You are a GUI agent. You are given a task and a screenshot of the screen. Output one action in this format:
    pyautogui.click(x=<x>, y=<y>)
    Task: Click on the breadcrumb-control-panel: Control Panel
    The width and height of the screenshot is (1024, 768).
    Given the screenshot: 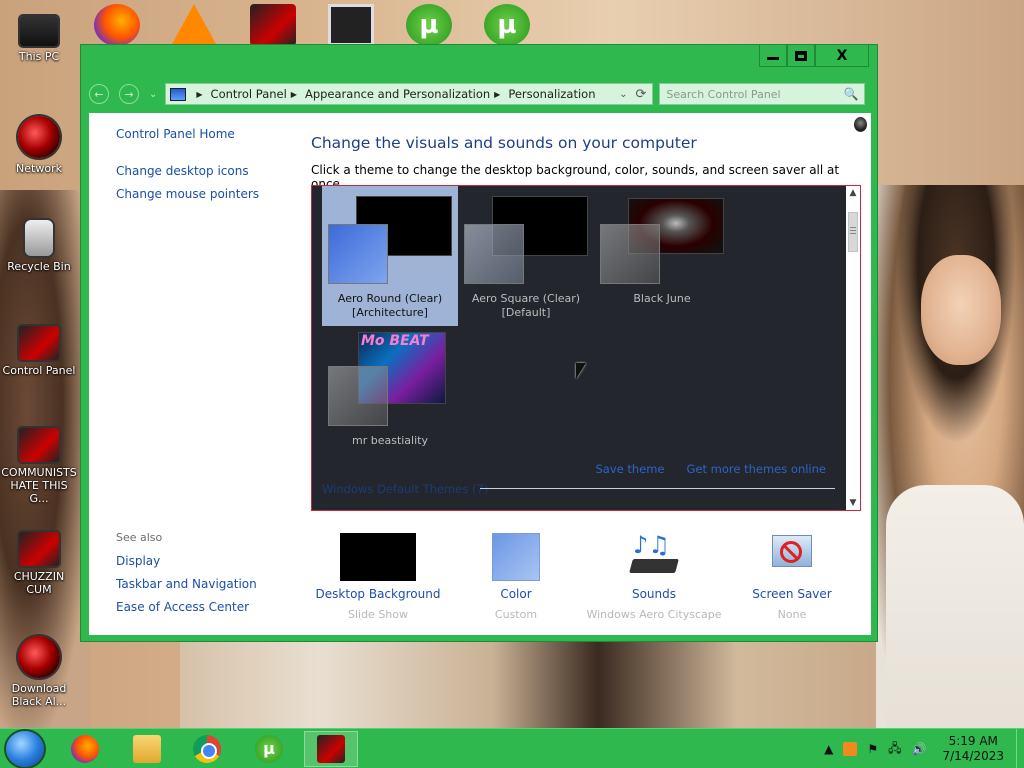 What is the action you would take?
    pyautogui.click(x=249, y=94)
    